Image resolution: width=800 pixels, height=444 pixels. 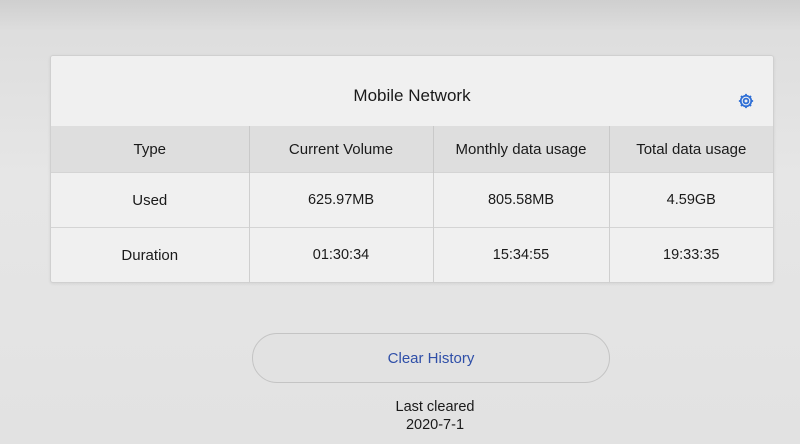 What do you see at coordinates (340, 149) in the screenshot?
I see `header-current-volume: Current Volume` at bounding box center [340, 149].